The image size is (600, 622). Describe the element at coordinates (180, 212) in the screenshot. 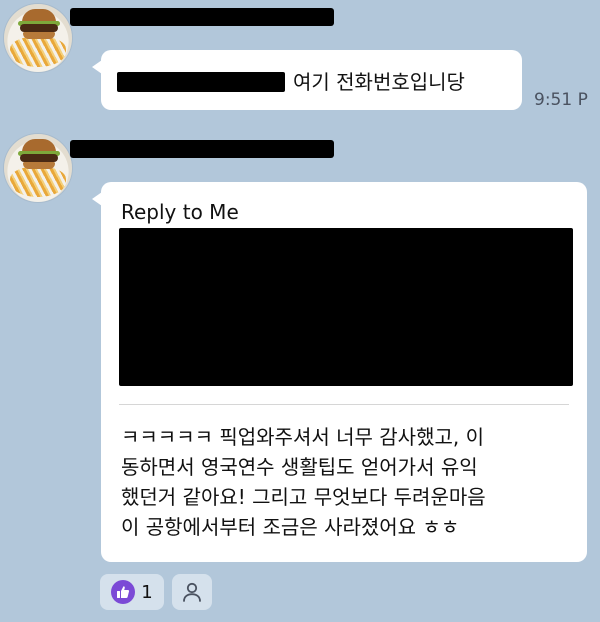

I see `reply-label: Reply to Me` at that location.